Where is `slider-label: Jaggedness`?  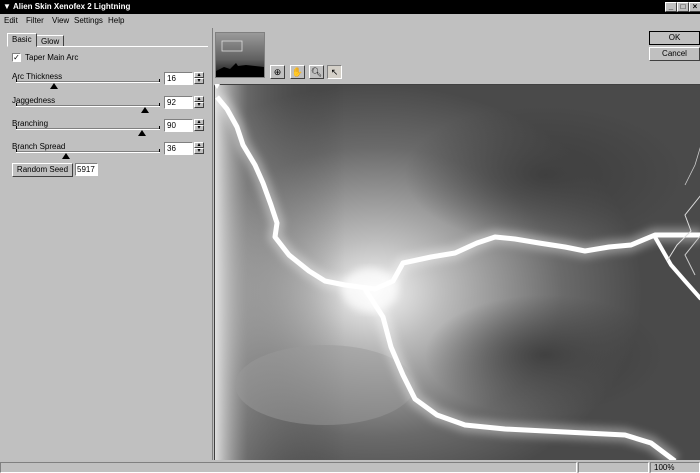
slider-label: Jaggedness is located at coordinates (34, 100).